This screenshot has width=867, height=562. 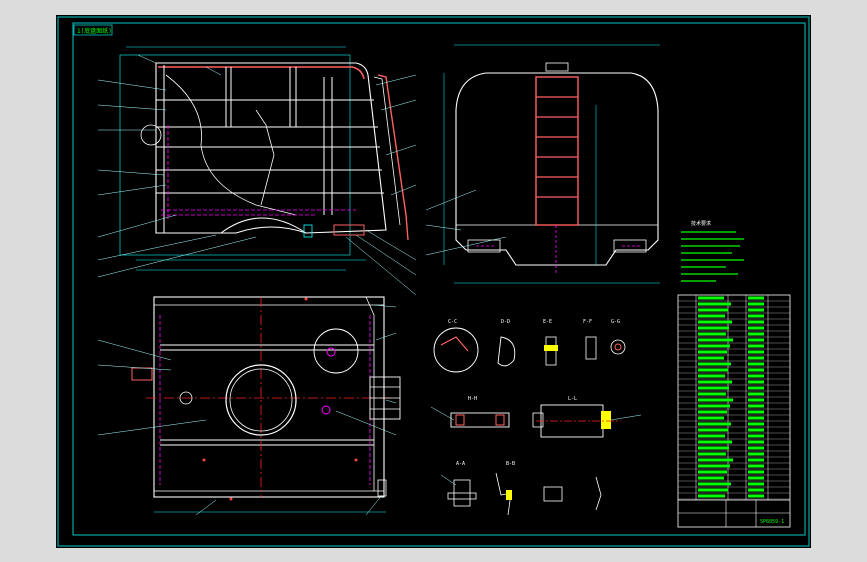 What do you see at coordinates (587, 322) in the screenshot?
I see `section-tag: F-F` at bounding box center [587, 322].